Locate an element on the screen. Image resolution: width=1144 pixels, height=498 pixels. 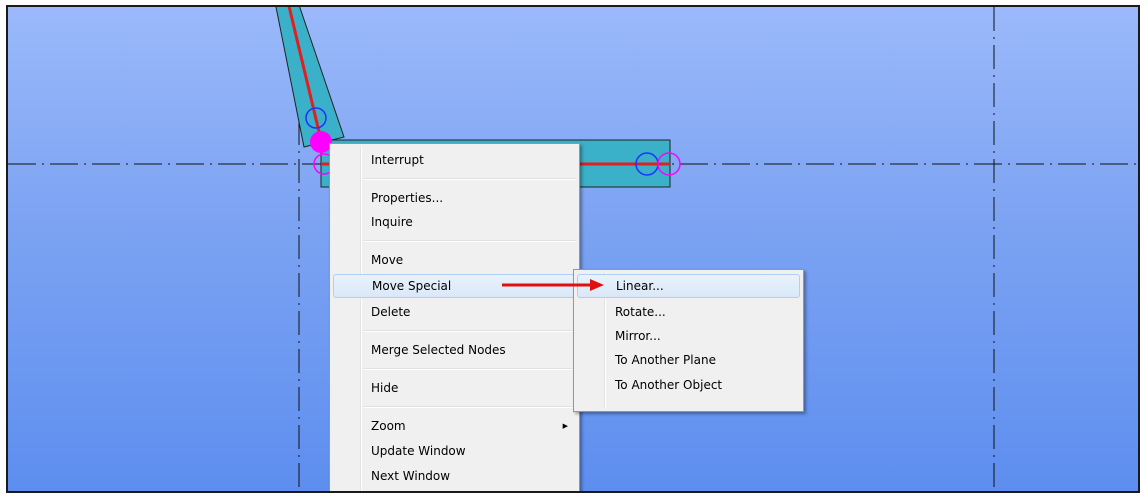
menu-item-merge-selected-nodes: Merge Selected Nodes is located at coordinates (454, 350).